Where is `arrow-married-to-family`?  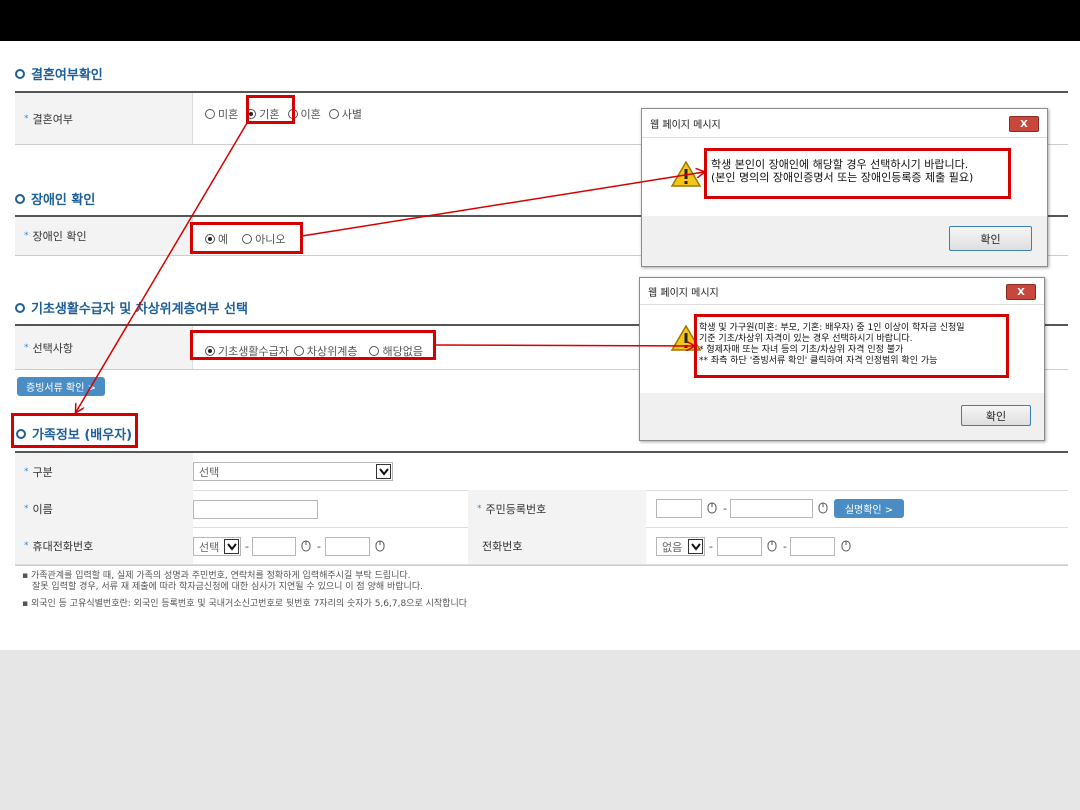 arrow-married-to-family is located at coordinates (162, 267).